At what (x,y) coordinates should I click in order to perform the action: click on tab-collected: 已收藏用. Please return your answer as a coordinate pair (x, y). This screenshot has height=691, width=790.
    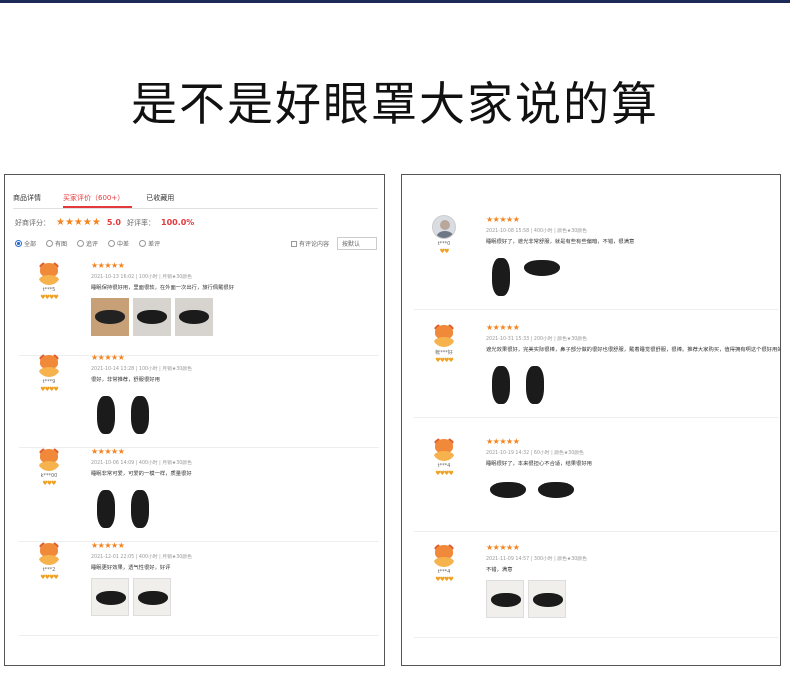
    Looking at the image, I should click on (164, 198).